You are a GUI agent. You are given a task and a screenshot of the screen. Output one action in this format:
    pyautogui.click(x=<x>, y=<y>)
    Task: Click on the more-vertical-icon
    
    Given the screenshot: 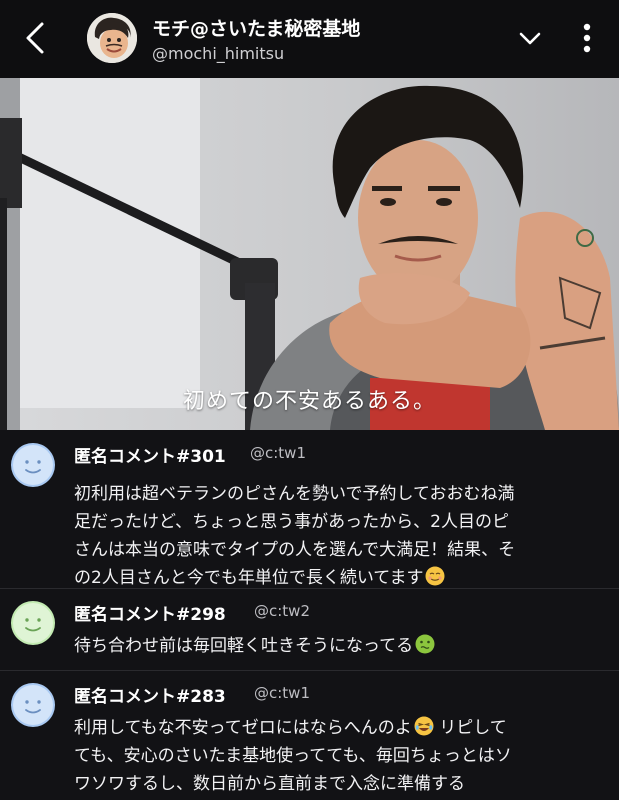 What is the action you would take?
    pyautogui.click(x=587, y=38)
    